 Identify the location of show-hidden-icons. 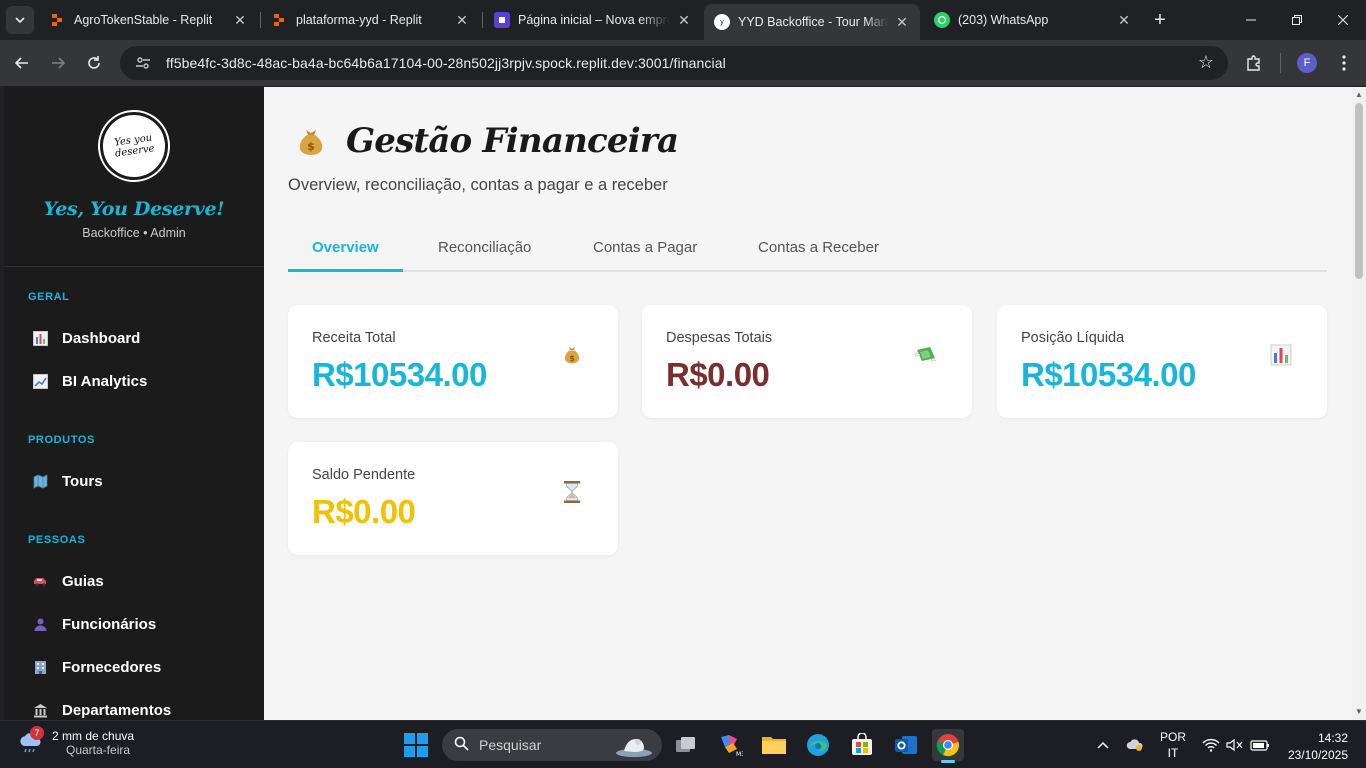
(1103, 744).